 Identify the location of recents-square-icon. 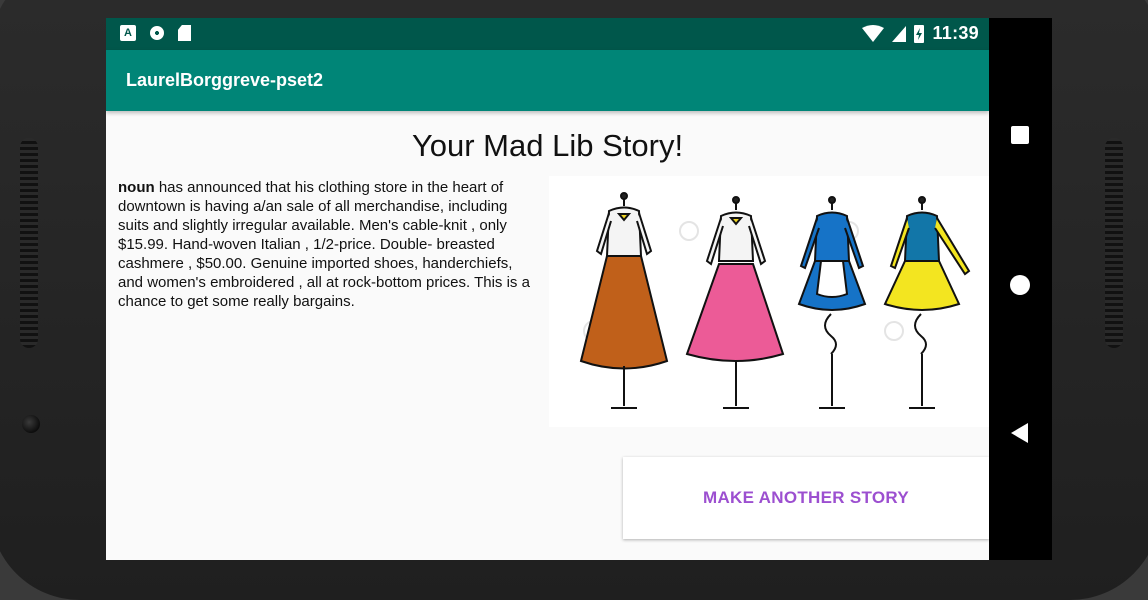
(1020, 135).